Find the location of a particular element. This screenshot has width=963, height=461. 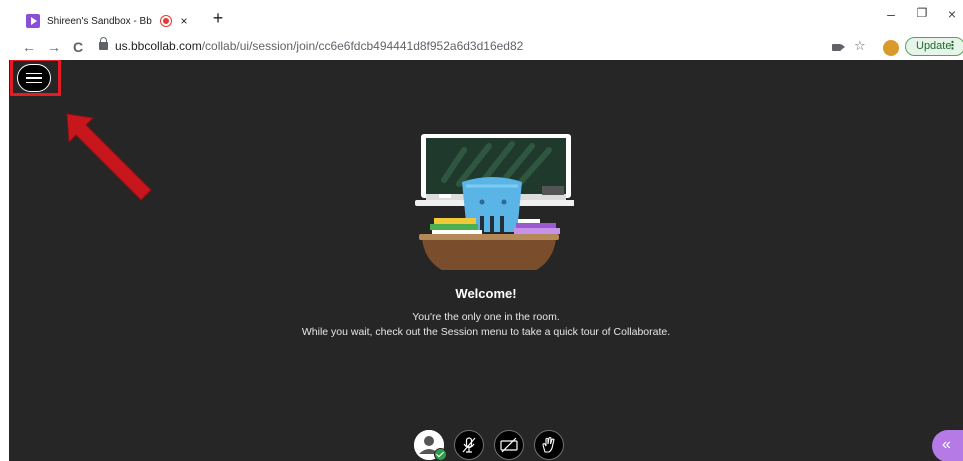

new-tab-button: + is located at coordinates (218, 19).